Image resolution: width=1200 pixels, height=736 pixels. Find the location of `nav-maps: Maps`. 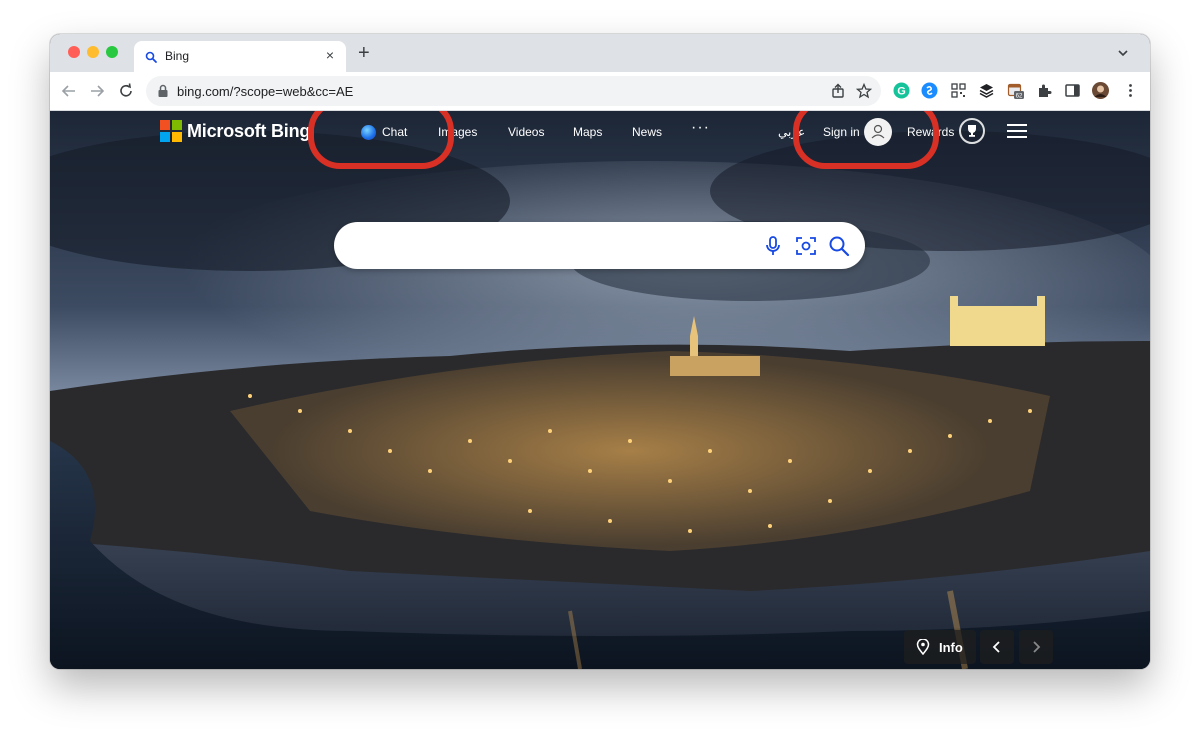

nav-maps: Maps is located at coordinates (587, 132).